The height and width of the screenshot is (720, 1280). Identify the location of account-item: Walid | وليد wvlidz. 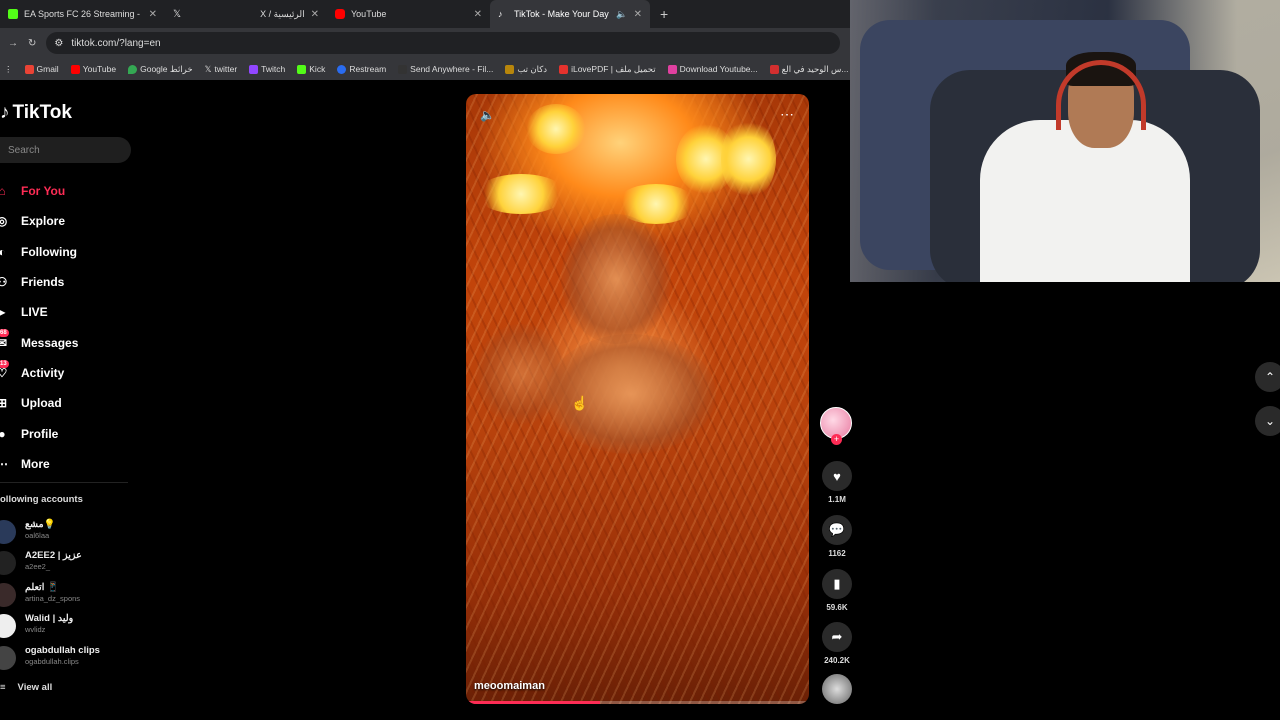
(70, 626).